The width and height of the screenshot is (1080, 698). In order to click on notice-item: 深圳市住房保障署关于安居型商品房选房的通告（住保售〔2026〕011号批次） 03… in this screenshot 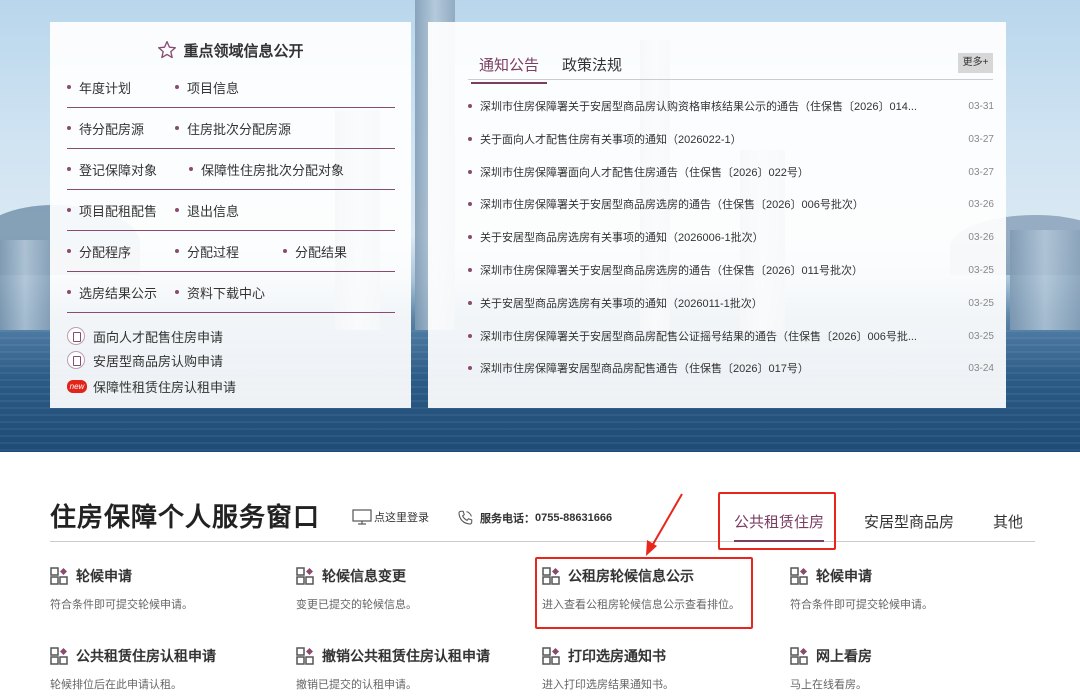, I will do `click(731, 270)`.